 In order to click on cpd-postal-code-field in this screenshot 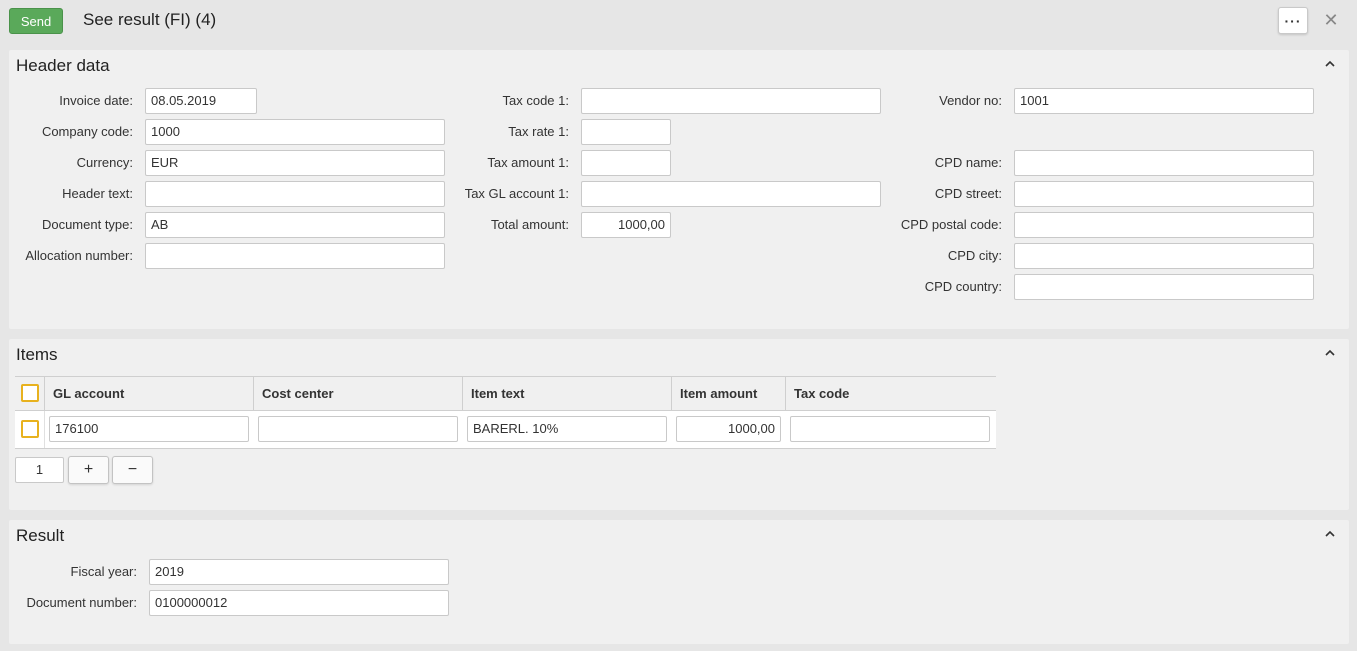, I will do `click(1164, 225)`.